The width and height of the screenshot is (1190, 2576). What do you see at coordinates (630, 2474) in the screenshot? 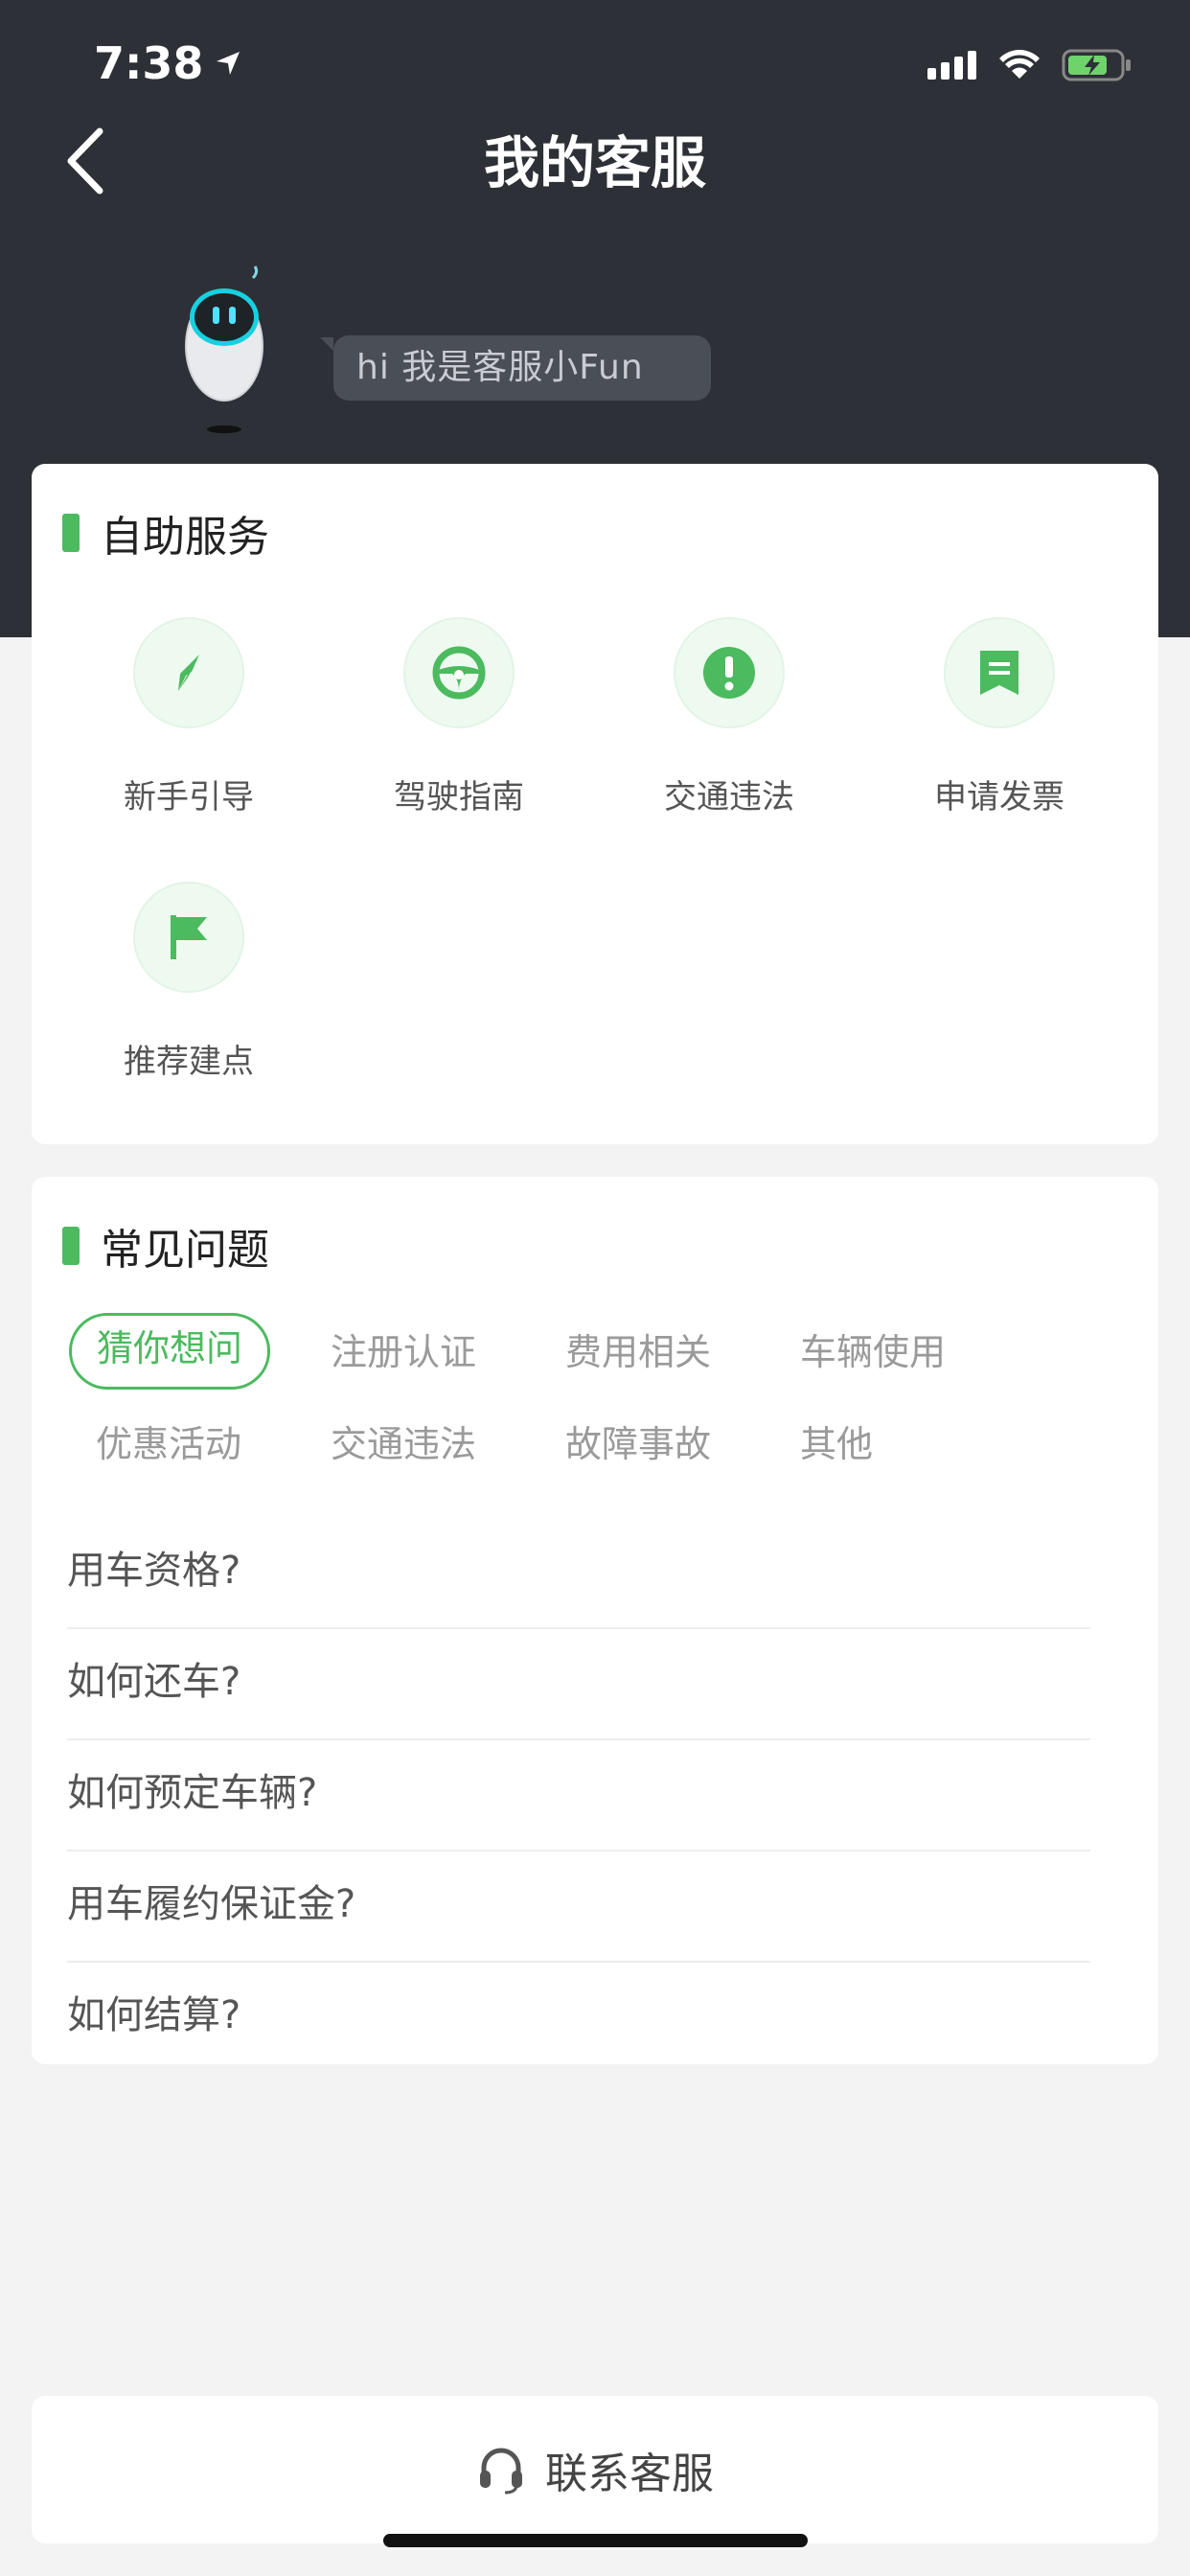
I see `contact-service-label: 联系客服` at bounding box center [630, 2474].